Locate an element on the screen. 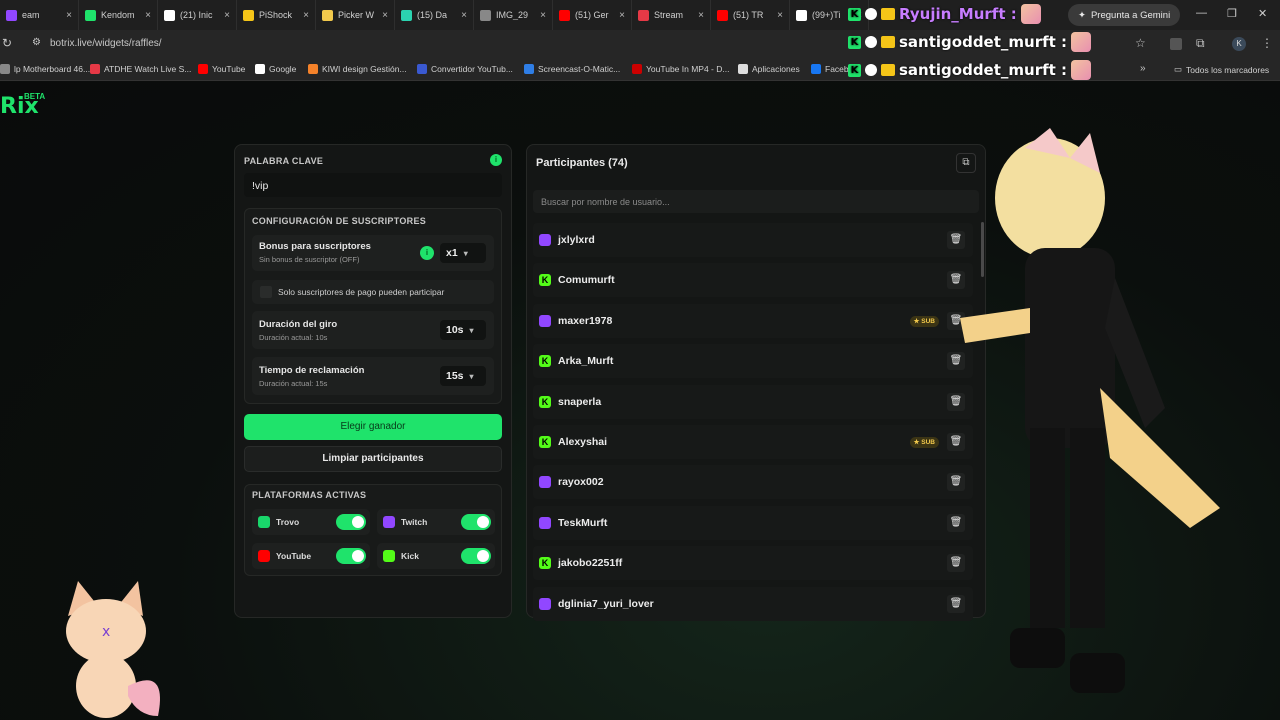 Image resolution: width=1280 pixels, height=720 pixels. participant-name: jxlylxrd is located at coordinates (576, 240).